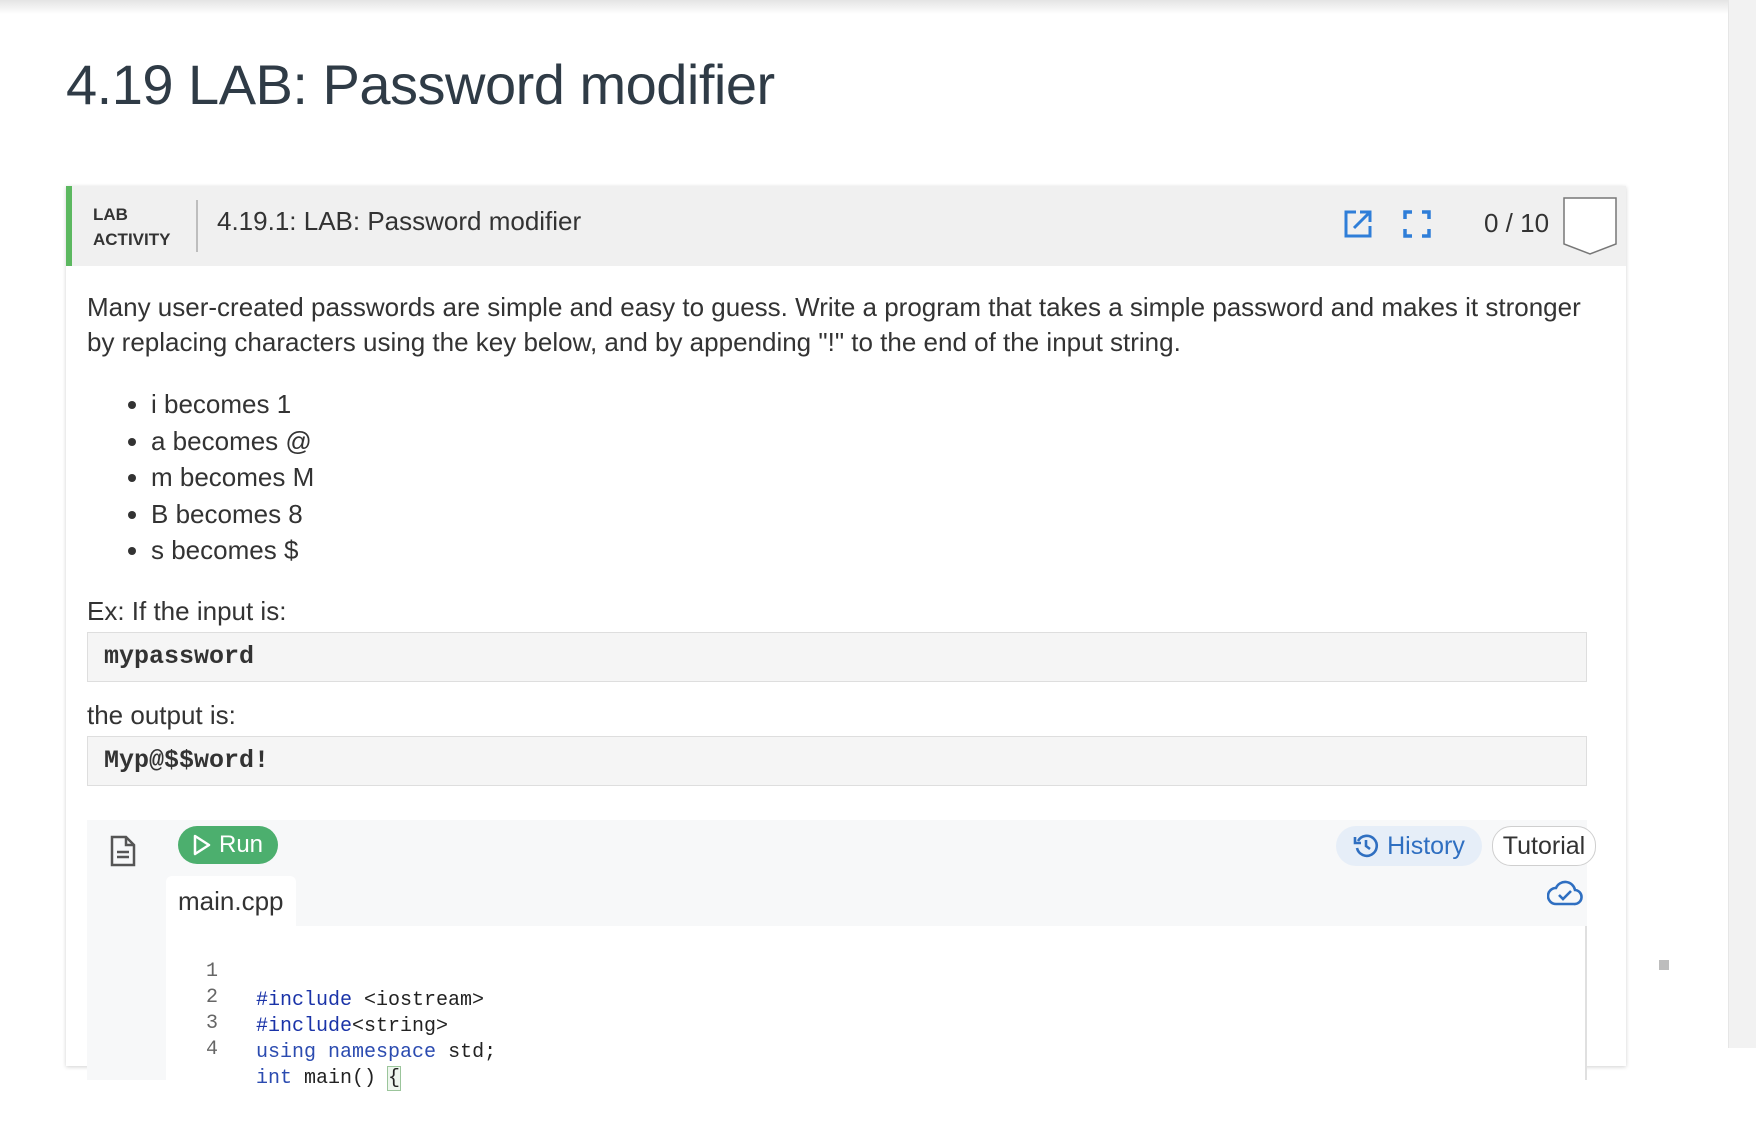 The width and height of the screenshot is (1756, 1122). What do you see at coordinates (376, 1052) in the screenshot?
I see `code-text: using namespace std;` at bounding box center [376, 1052].